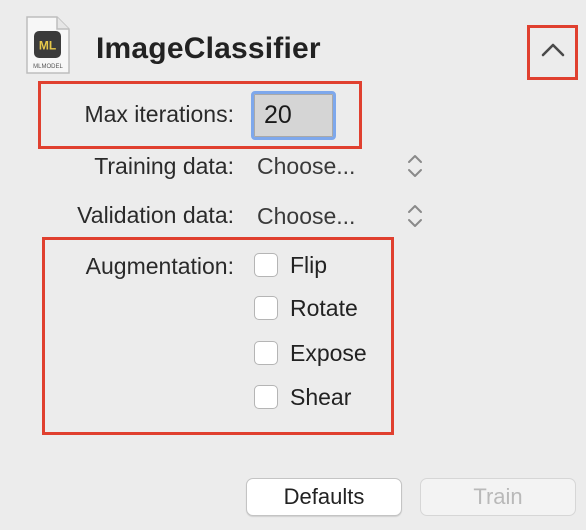 This screenshot has height=530, width=586. I want to click on checkbox-label: Rotate, so click(324, 307).